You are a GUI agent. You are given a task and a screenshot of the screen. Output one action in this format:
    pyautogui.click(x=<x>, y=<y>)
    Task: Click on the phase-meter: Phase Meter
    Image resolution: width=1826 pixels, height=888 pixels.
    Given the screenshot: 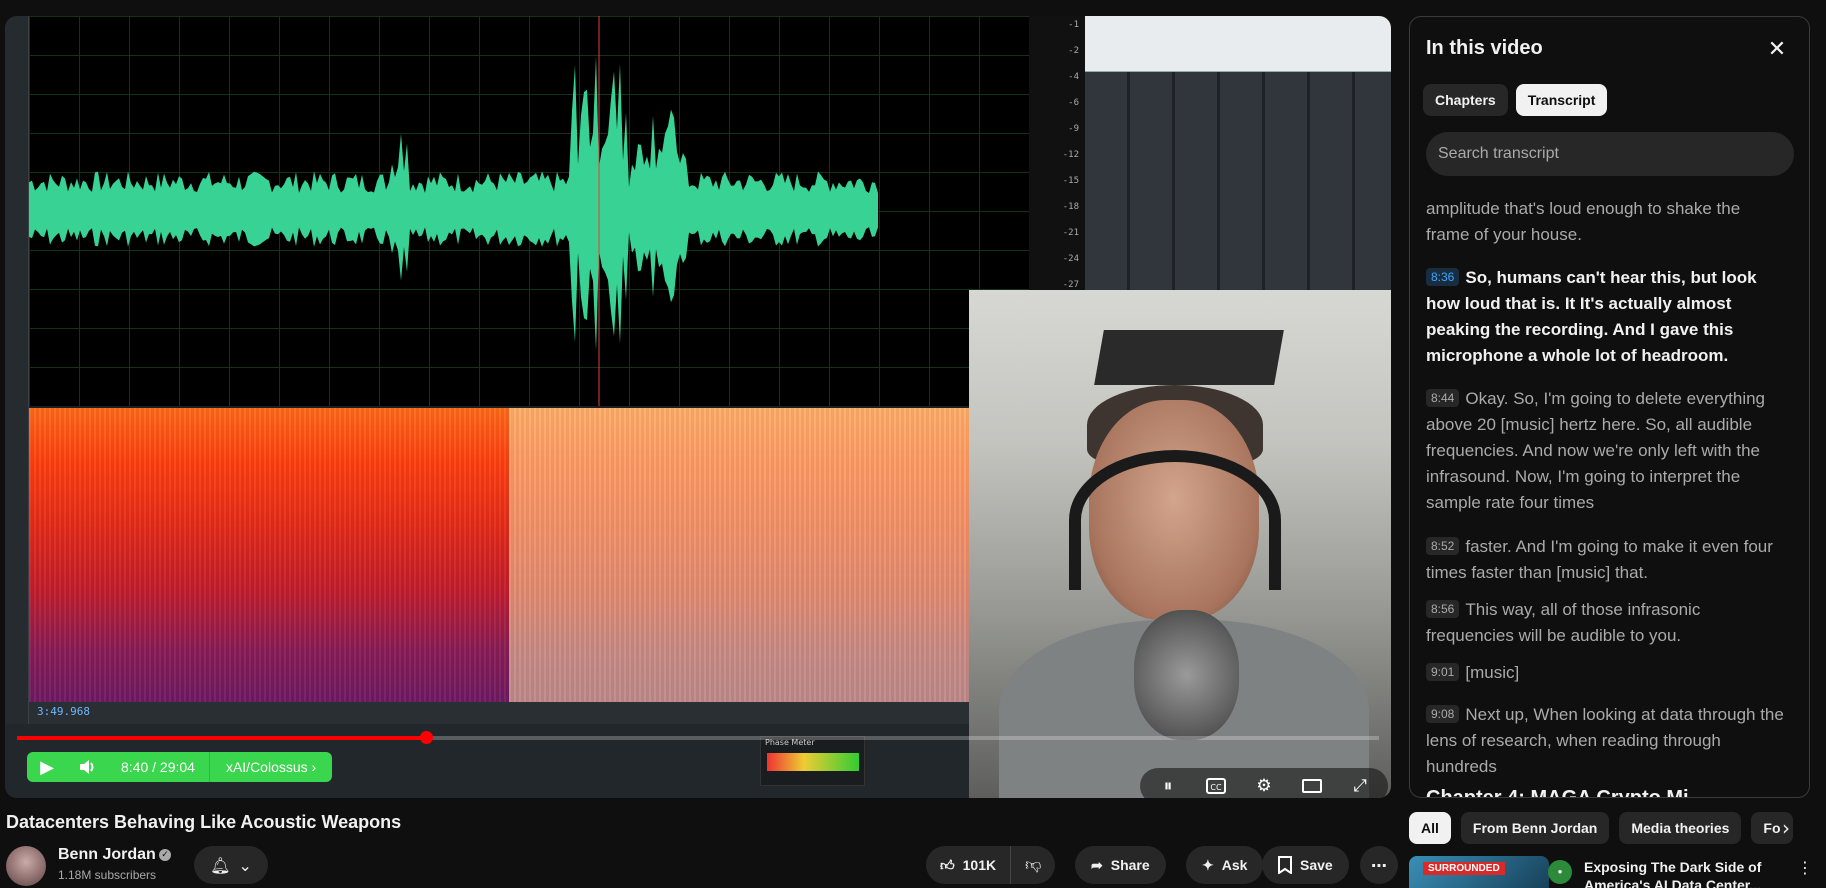 What is the action you would take?
    pyautogui.click(x=812, y=761)
    